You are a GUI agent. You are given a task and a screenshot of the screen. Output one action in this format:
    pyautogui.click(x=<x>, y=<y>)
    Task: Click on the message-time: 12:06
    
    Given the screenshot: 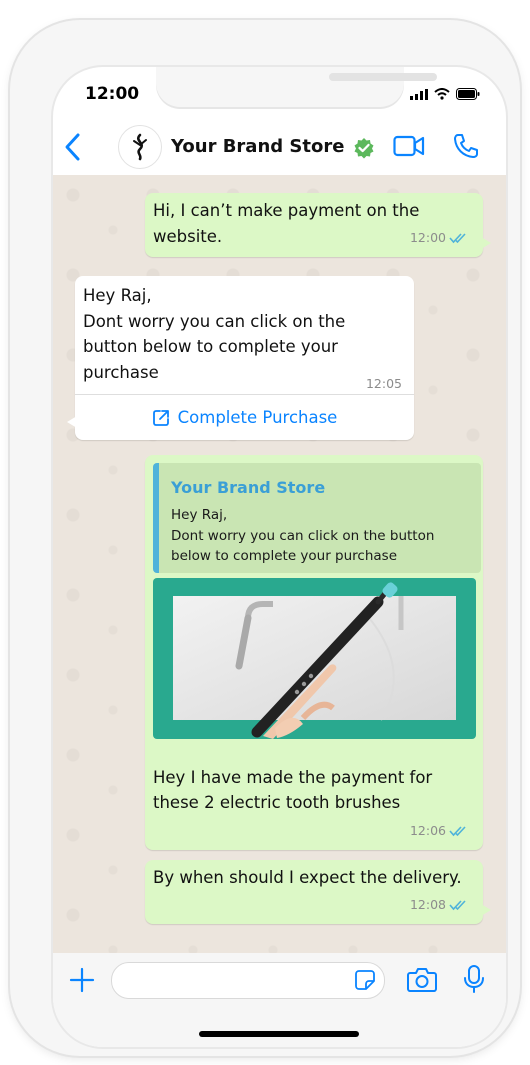 What is the action you would take?
    pyautogui.click(x=427, y=830)
    